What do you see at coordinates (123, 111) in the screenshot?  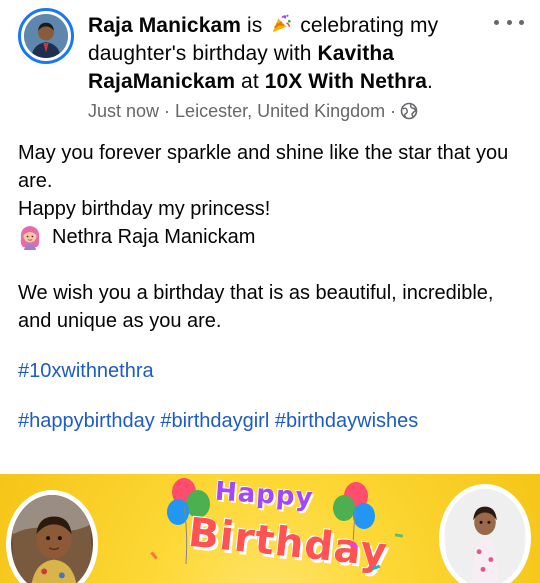 I see `post-time: Just now` at bounding box center [123, 111].